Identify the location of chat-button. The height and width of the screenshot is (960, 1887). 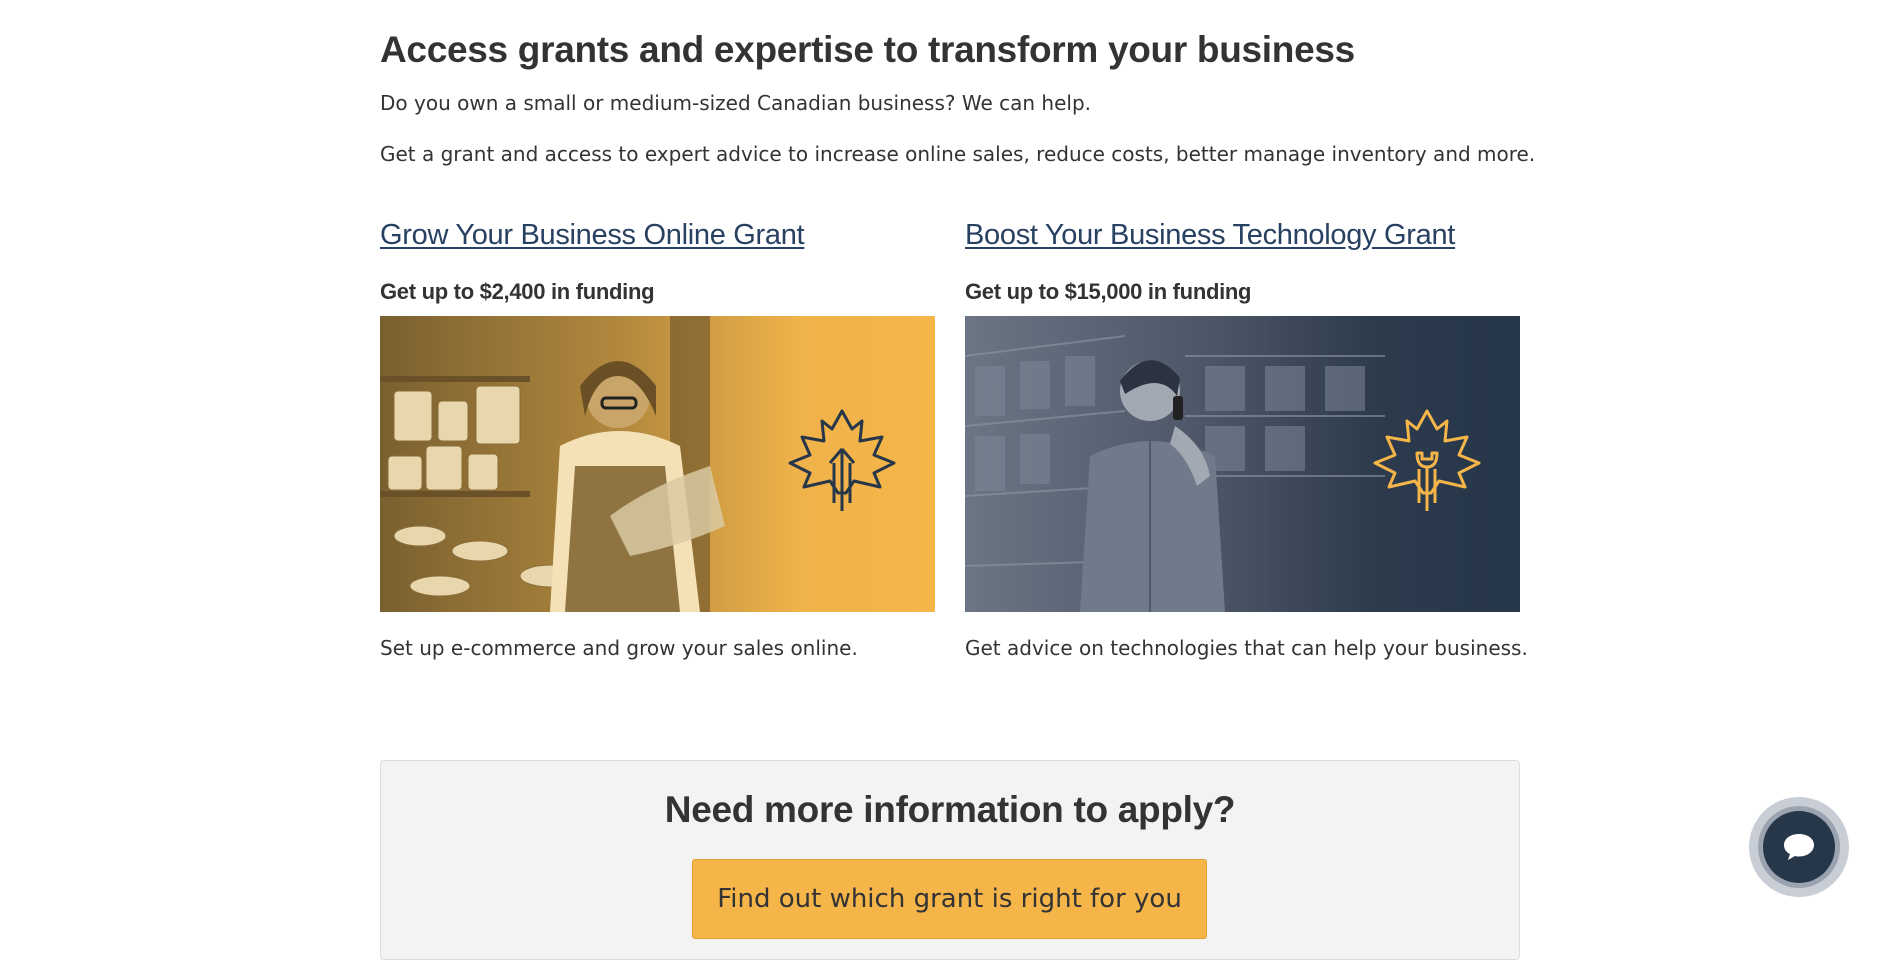
(1799, 847).